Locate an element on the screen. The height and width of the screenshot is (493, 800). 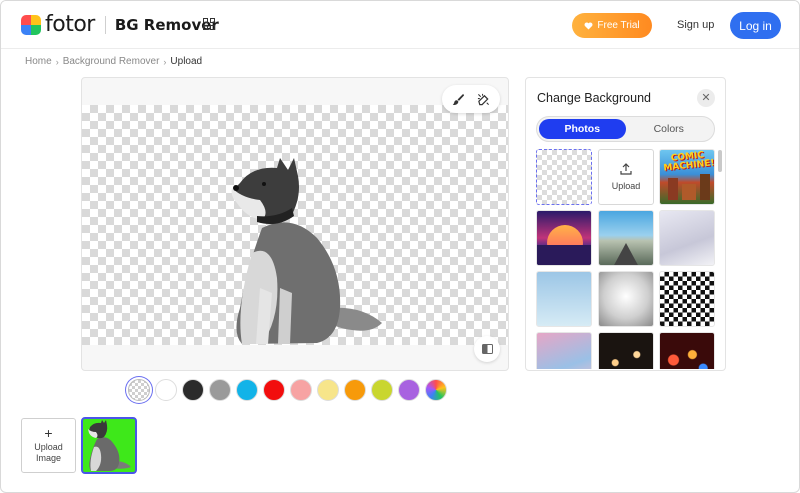
compare-button is located at coordinates (487, 349).